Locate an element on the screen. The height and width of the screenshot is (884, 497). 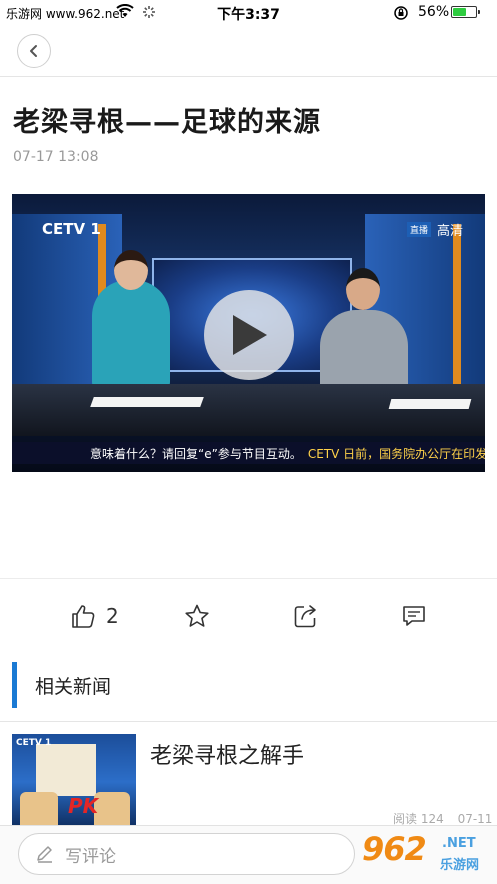
comment-bar: 写评论 962 .NET 乐游网 is located at coordinates (248, 854).